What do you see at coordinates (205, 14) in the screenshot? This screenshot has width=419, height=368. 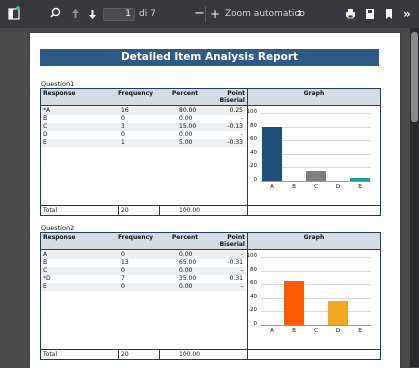 I see `toolbar-separator` at bounding box center [205, 14].